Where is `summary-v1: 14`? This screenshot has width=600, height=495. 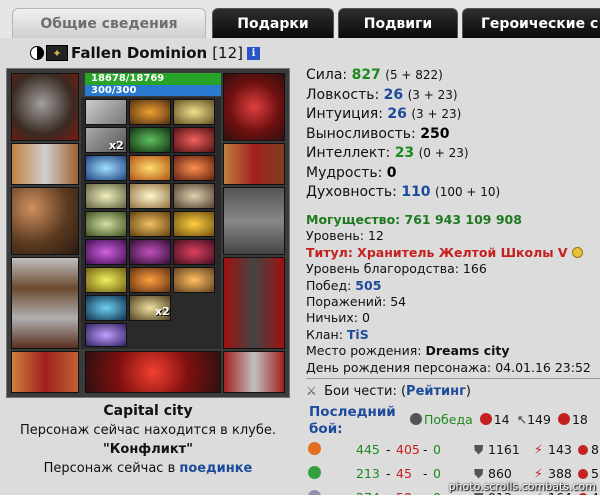 summary-v1: 14 is located at coordinates (501, 419).